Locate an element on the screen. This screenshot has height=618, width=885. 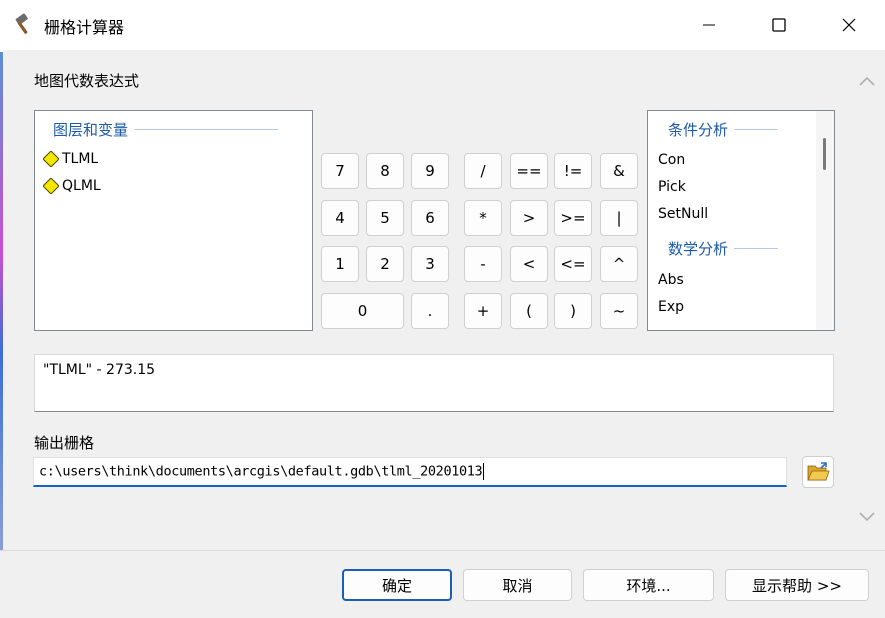
text-caret is located at coordinates (484, 471).